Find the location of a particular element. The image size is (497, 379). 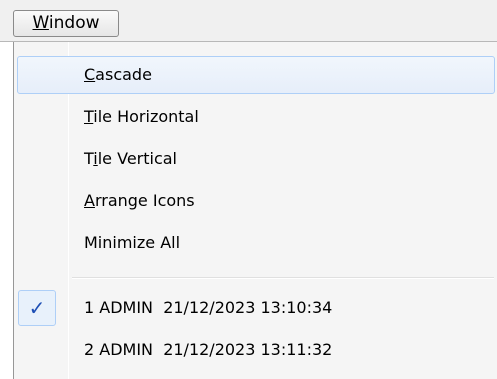

menu-item-minimize-all: Minimize All is located at coordinates (256, 243).